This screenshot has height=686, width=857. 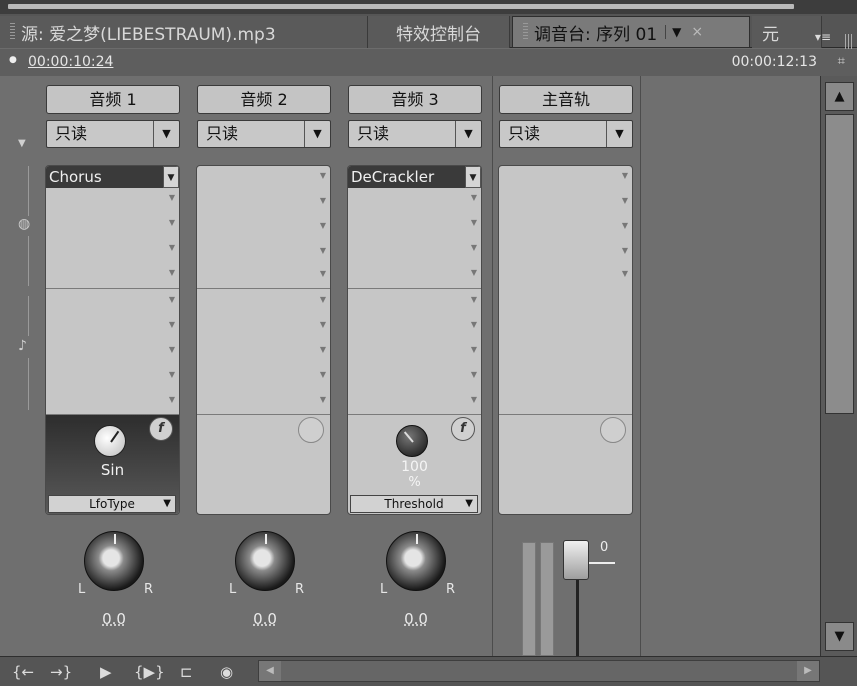 What do you see at coordinates (414, 177) in the screenshot?
I see `effect-slot-1: DeCrackler ▼` at bounding box center [414, 177].